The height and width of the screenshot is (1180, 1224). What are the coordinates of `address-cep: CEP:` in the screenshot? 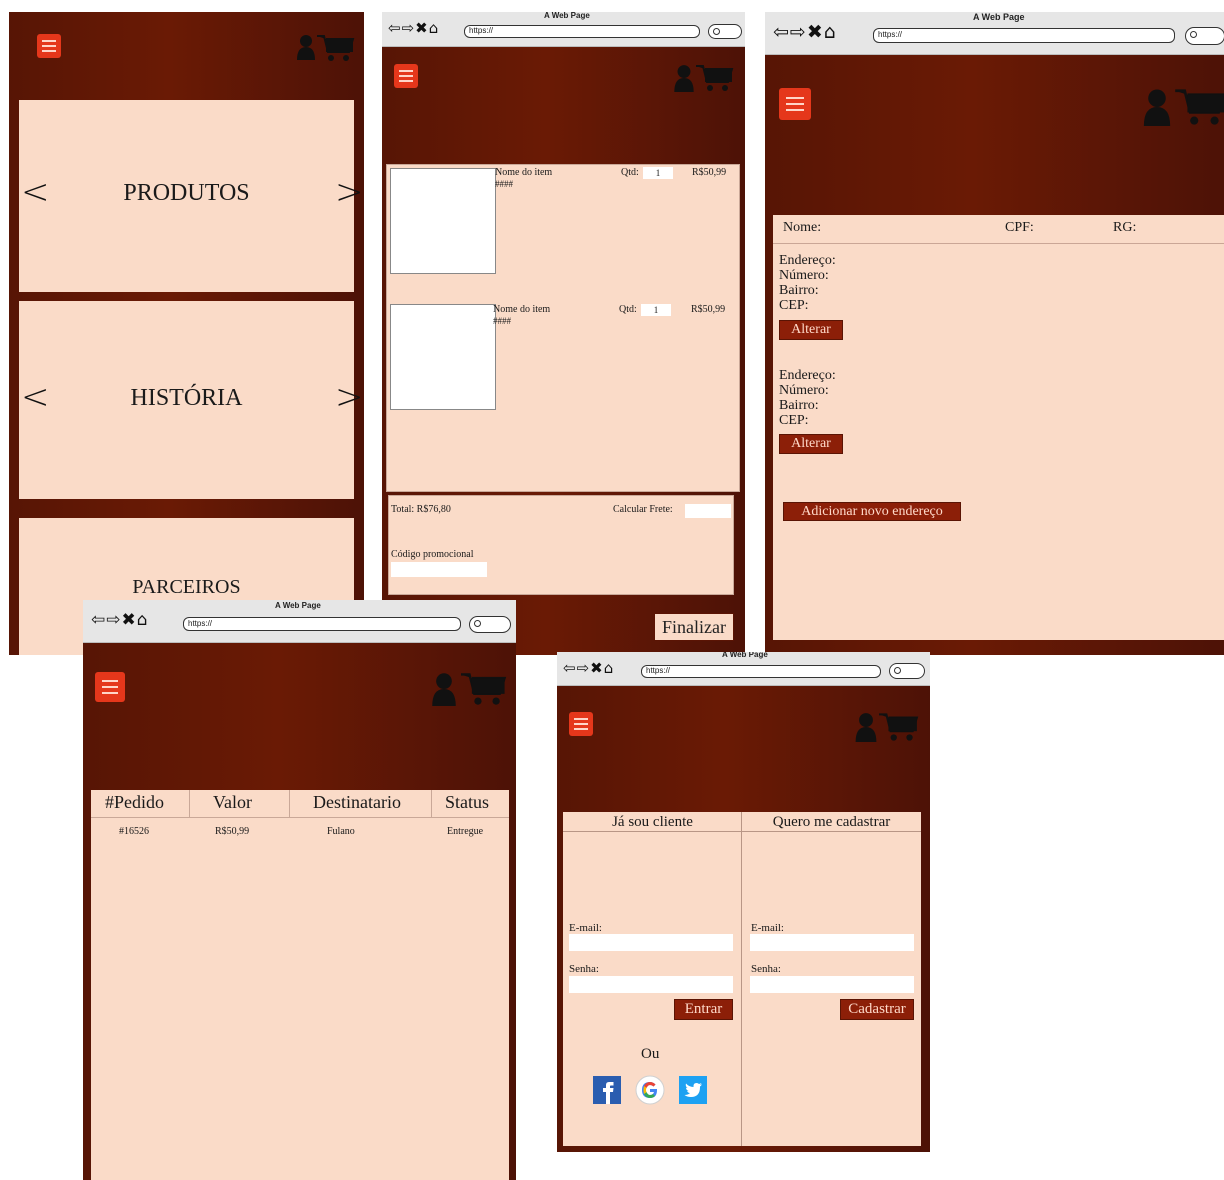 It's located at (794, 305).